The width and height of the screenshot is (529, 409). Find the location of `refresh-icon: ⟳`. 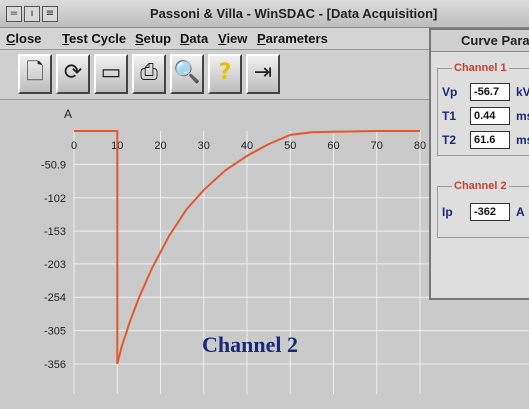

refresh-icon: ⟳ is located at coordinates (73, 74).